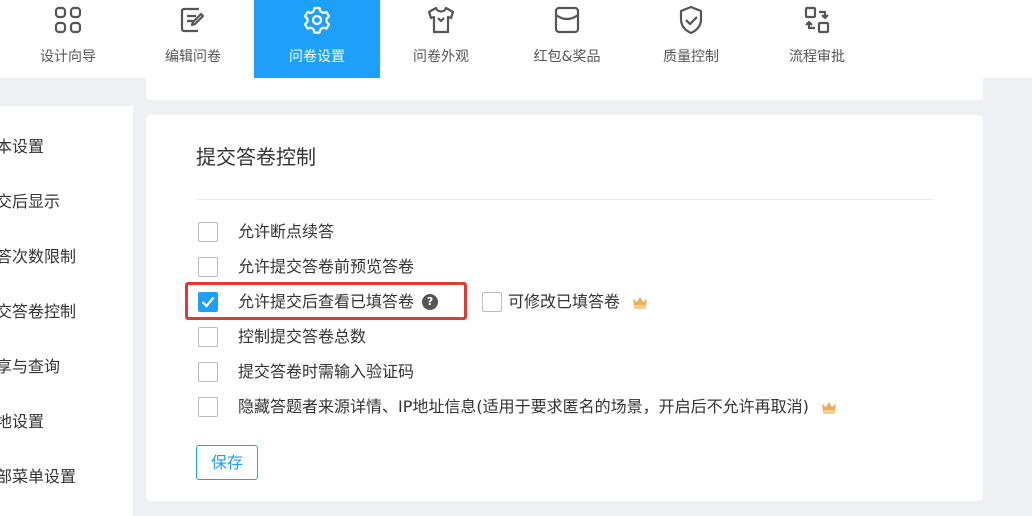  What do you see at coordinates (326, 301) in the screenshot?
I see `highlight-box` at bounding box center [326, 301].